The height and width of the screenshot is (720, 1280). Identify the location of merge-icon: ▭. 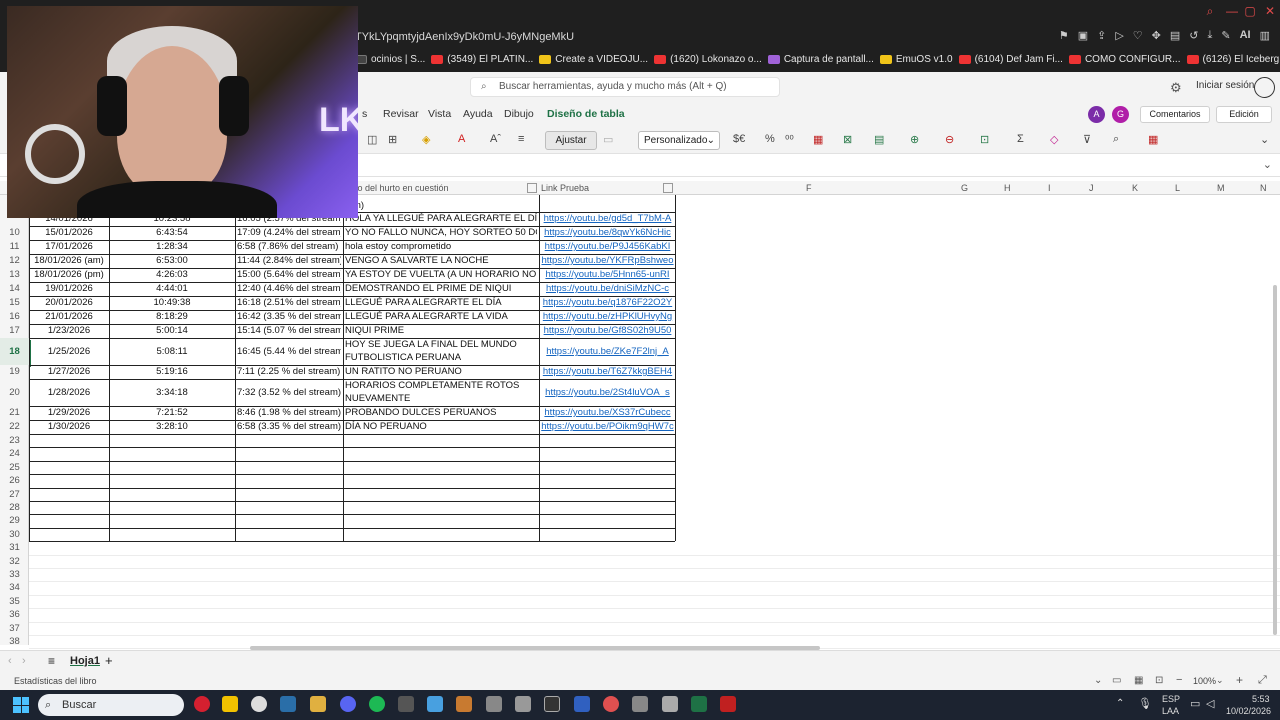
(608, 139).